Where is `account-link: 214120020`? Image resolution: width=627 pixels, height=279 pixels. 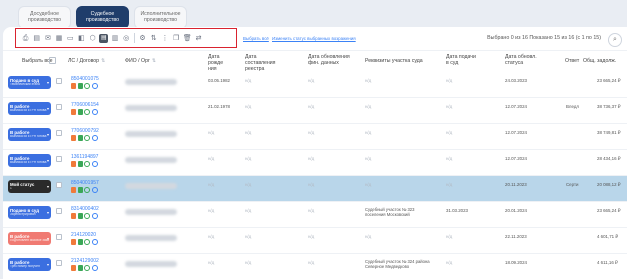 account-link: 214120020 is located at coordinates (83, 235).